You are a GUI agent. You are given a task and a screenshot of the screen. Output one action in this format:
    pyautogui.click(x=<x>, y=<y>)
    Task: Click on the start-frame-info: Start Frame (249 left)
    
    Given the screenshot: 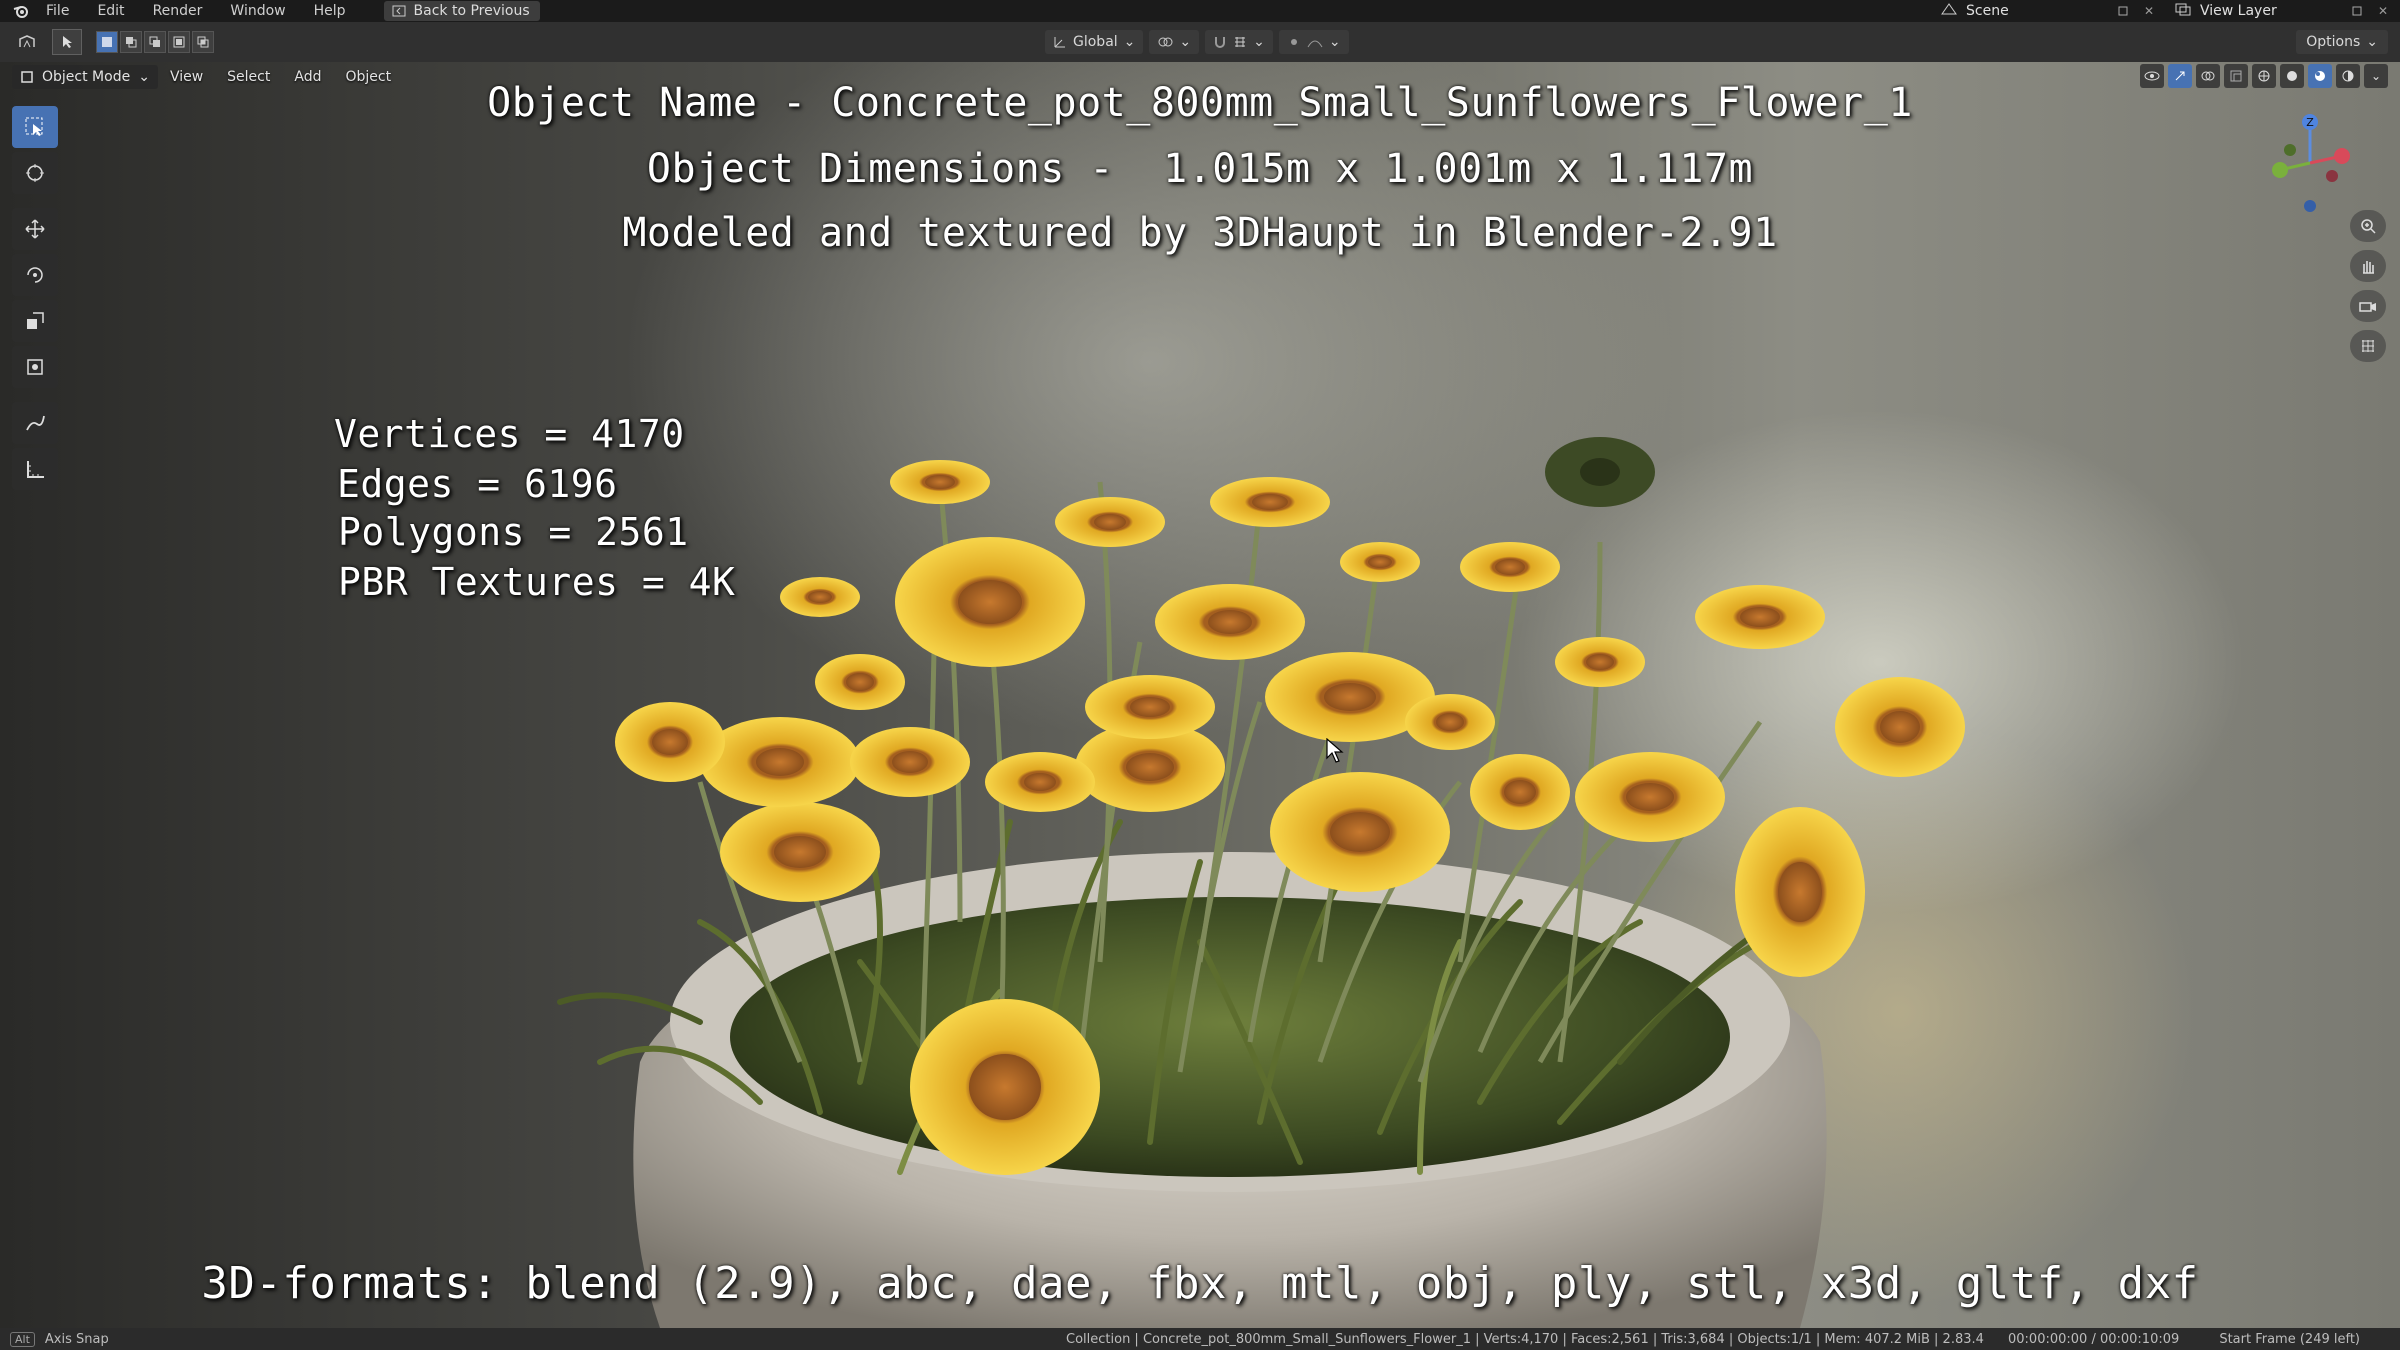 What is the action you would take?
    pyautogui.click(x=2289, y=1339)
    